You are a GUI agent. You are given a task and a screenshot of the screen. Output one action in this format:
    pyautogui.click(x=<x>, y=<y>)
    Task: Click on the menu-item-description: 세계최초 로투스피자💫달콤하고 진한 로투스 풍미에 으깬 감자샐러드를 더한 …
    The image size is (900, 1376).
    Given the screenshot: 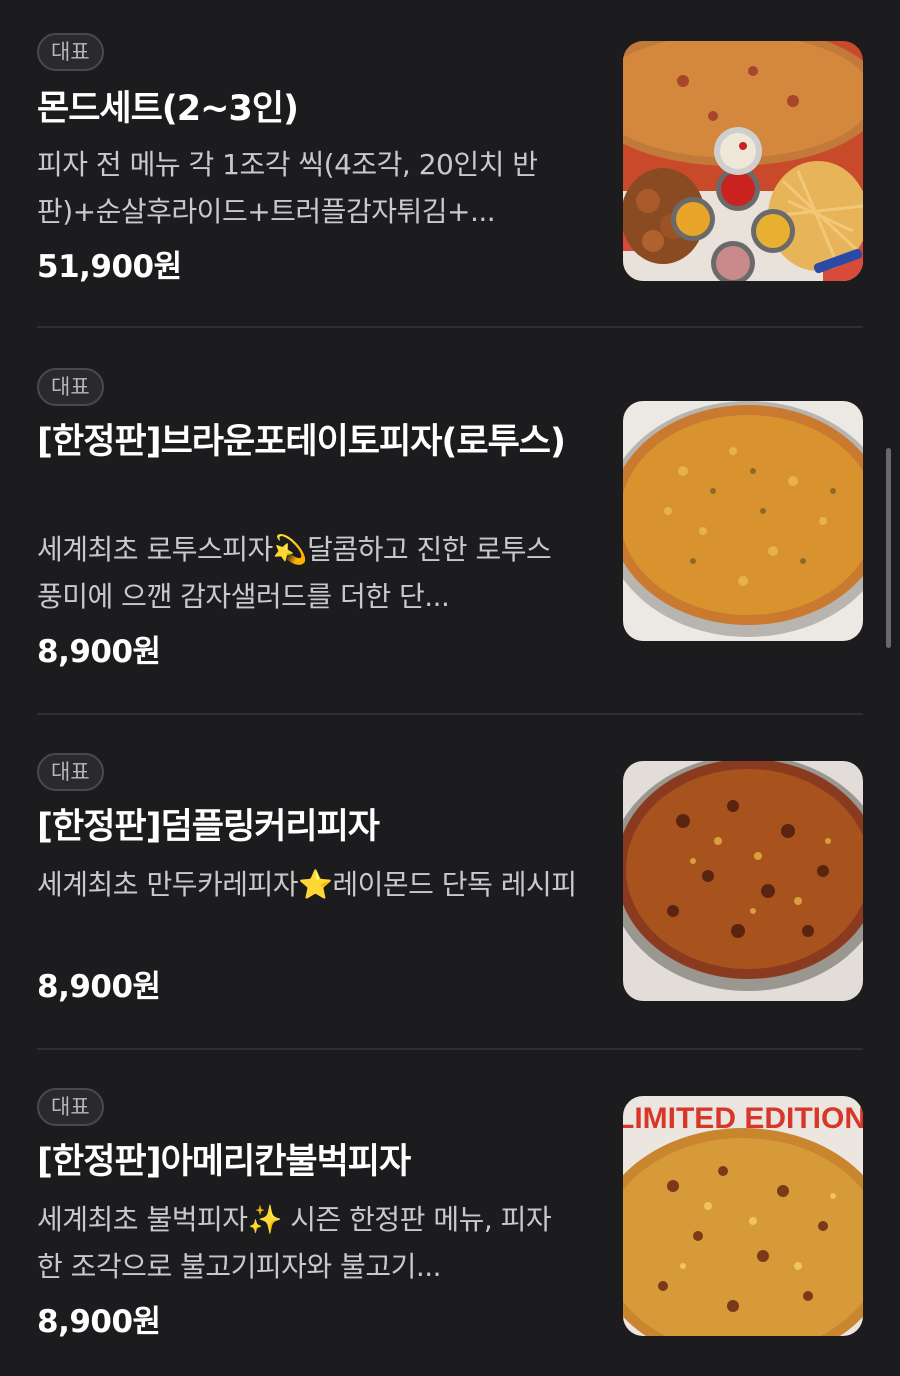 What is the action you would take?
    pyautogui.click(x=294, y=573)
    